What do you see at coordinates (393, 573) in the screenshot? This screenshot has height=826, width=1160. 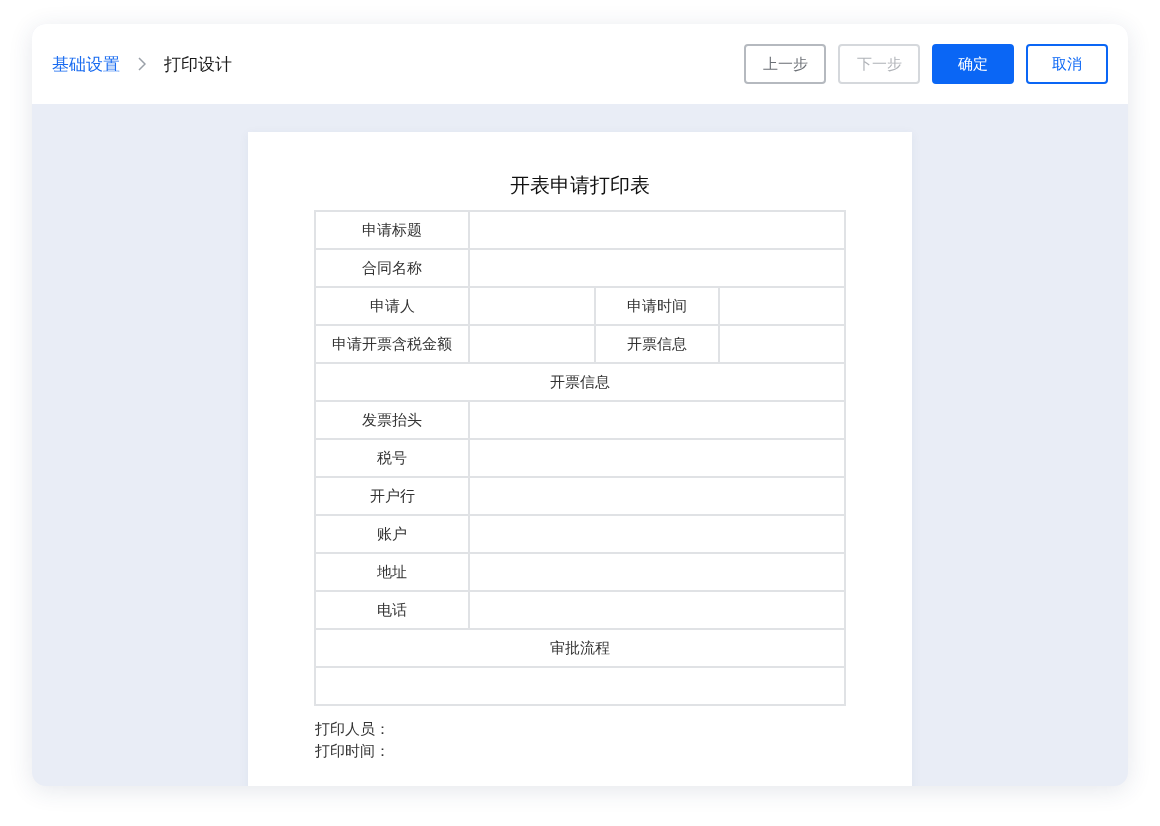 I see `label-cell: 地址` at bounding box center [393, 573].